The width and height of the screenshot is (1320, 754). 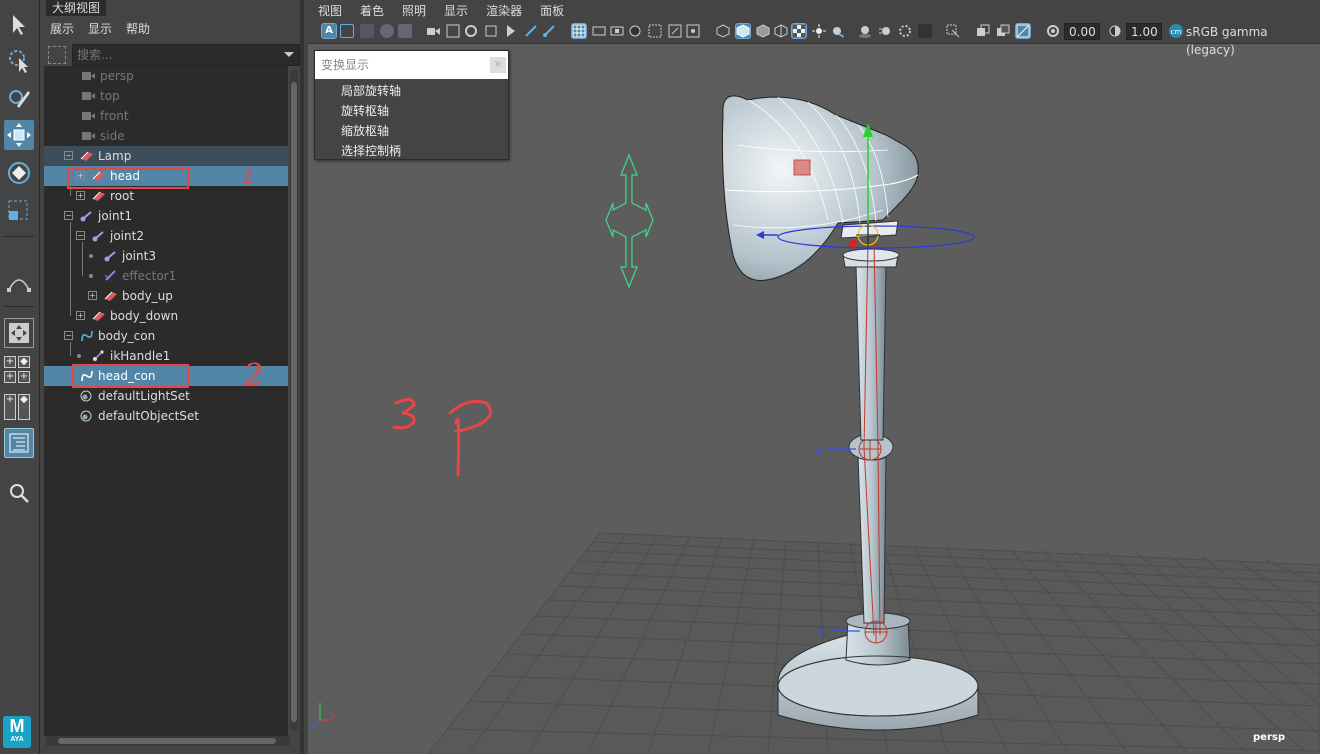 I want to click on isolate-select-icon, so click(x=953, y=31).